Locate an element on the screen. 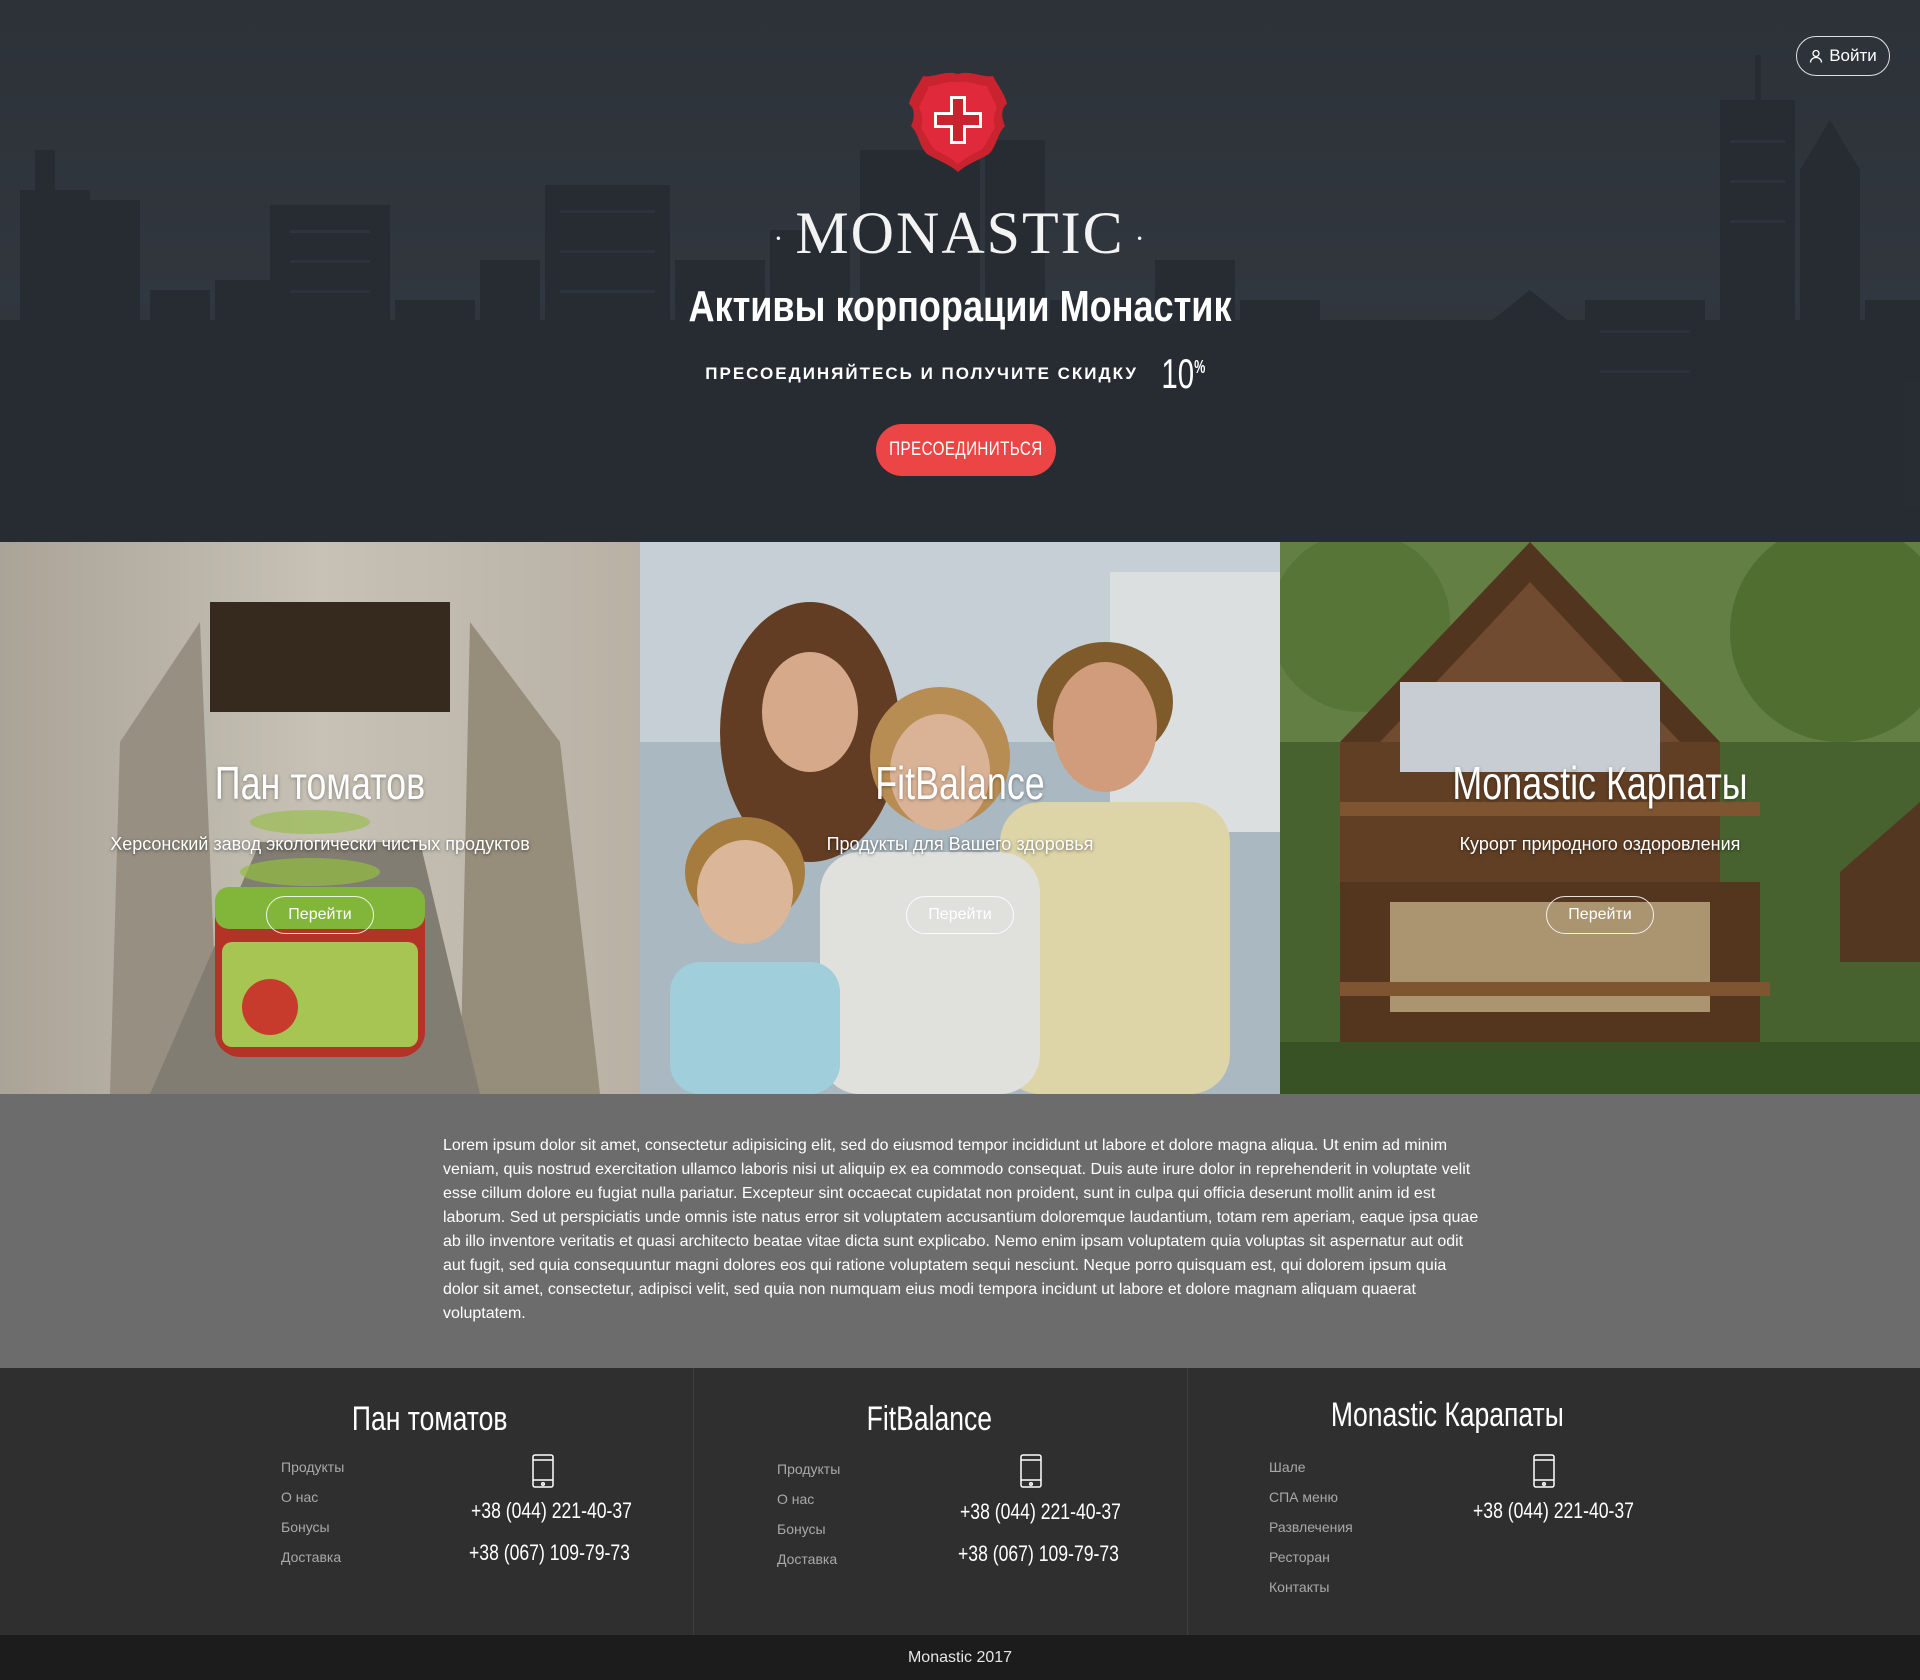 The width and height of the screenshot is (1920, 1680). card-title: FitBalance is located at coordinates (960, 783).